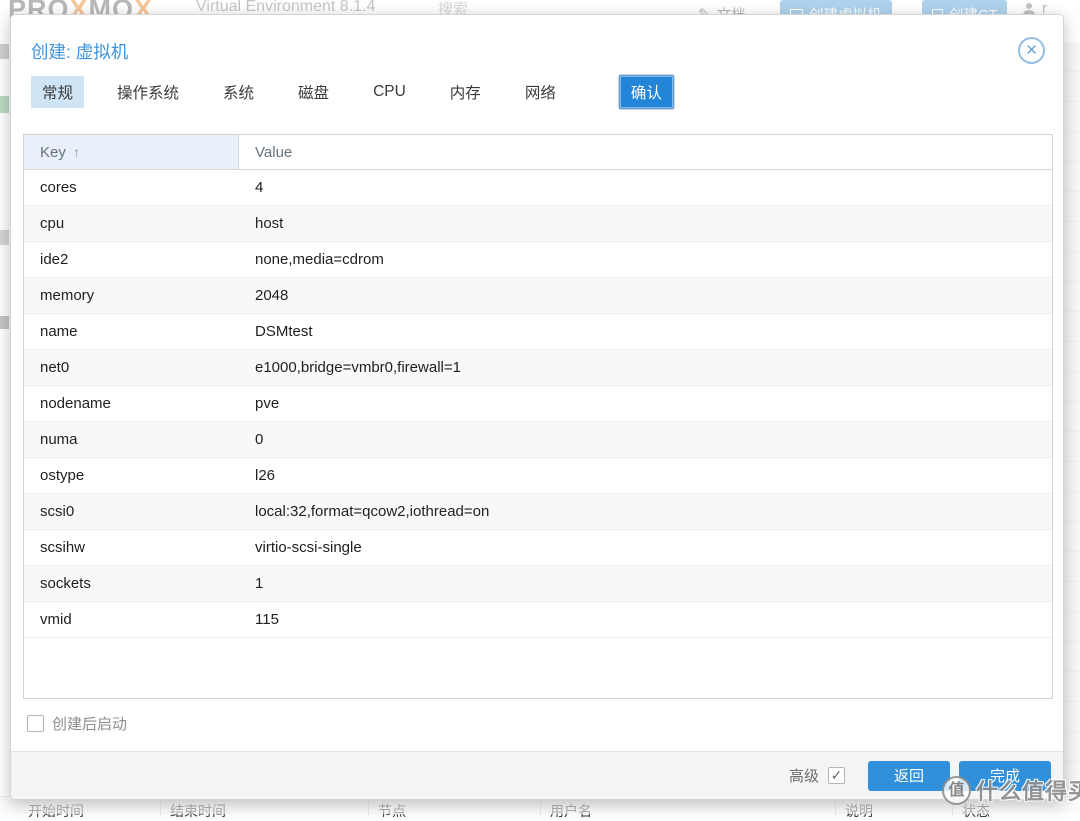  I want to click on table-row-net0: net0 e1000,bridge=vmbr0,firewall=1, so click(538, 368).